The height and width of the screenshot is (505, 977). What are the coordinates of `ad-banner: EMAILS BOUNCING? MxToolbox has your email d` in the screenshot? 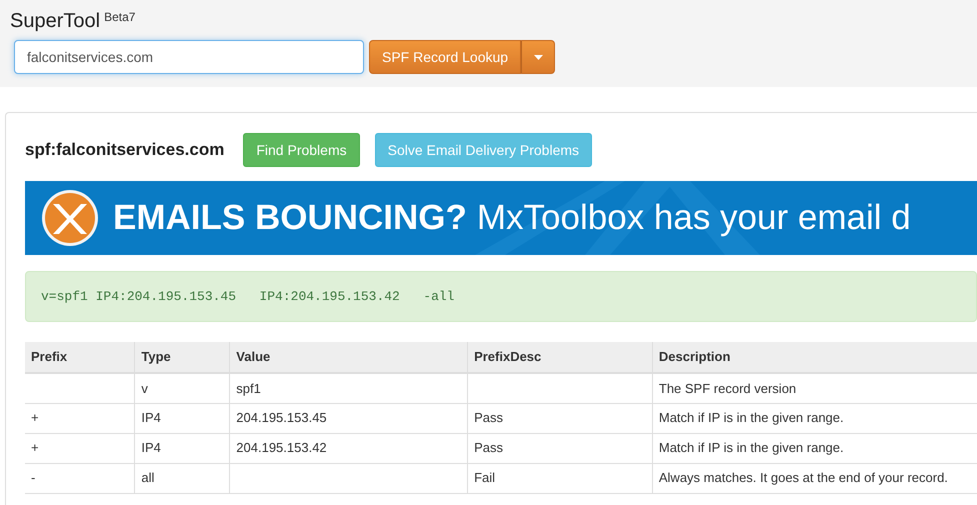 It's located at (501, 218).